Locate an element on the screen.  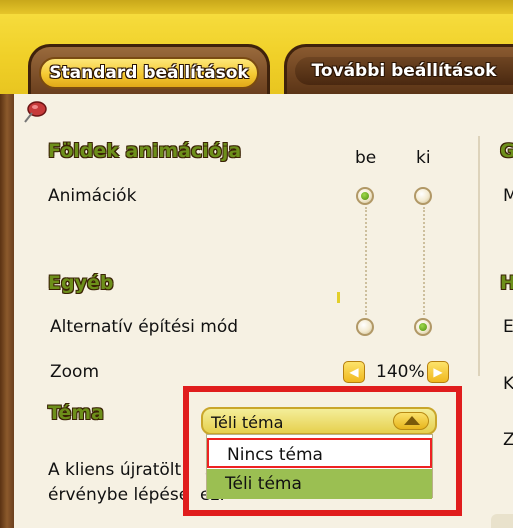
tab-more-settings-label: További beállítások is located at coordinates (404, 71).